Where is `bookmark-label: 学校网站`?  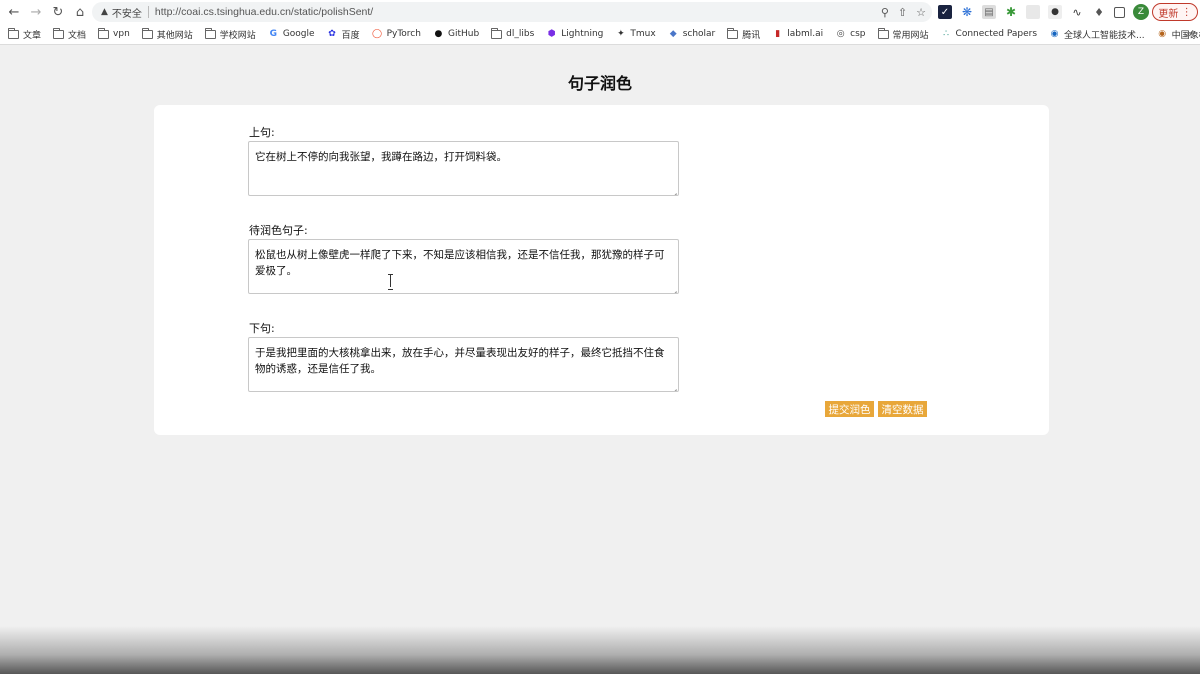
bookmark-label: 学校网站 is located at coordinates (237, 35).